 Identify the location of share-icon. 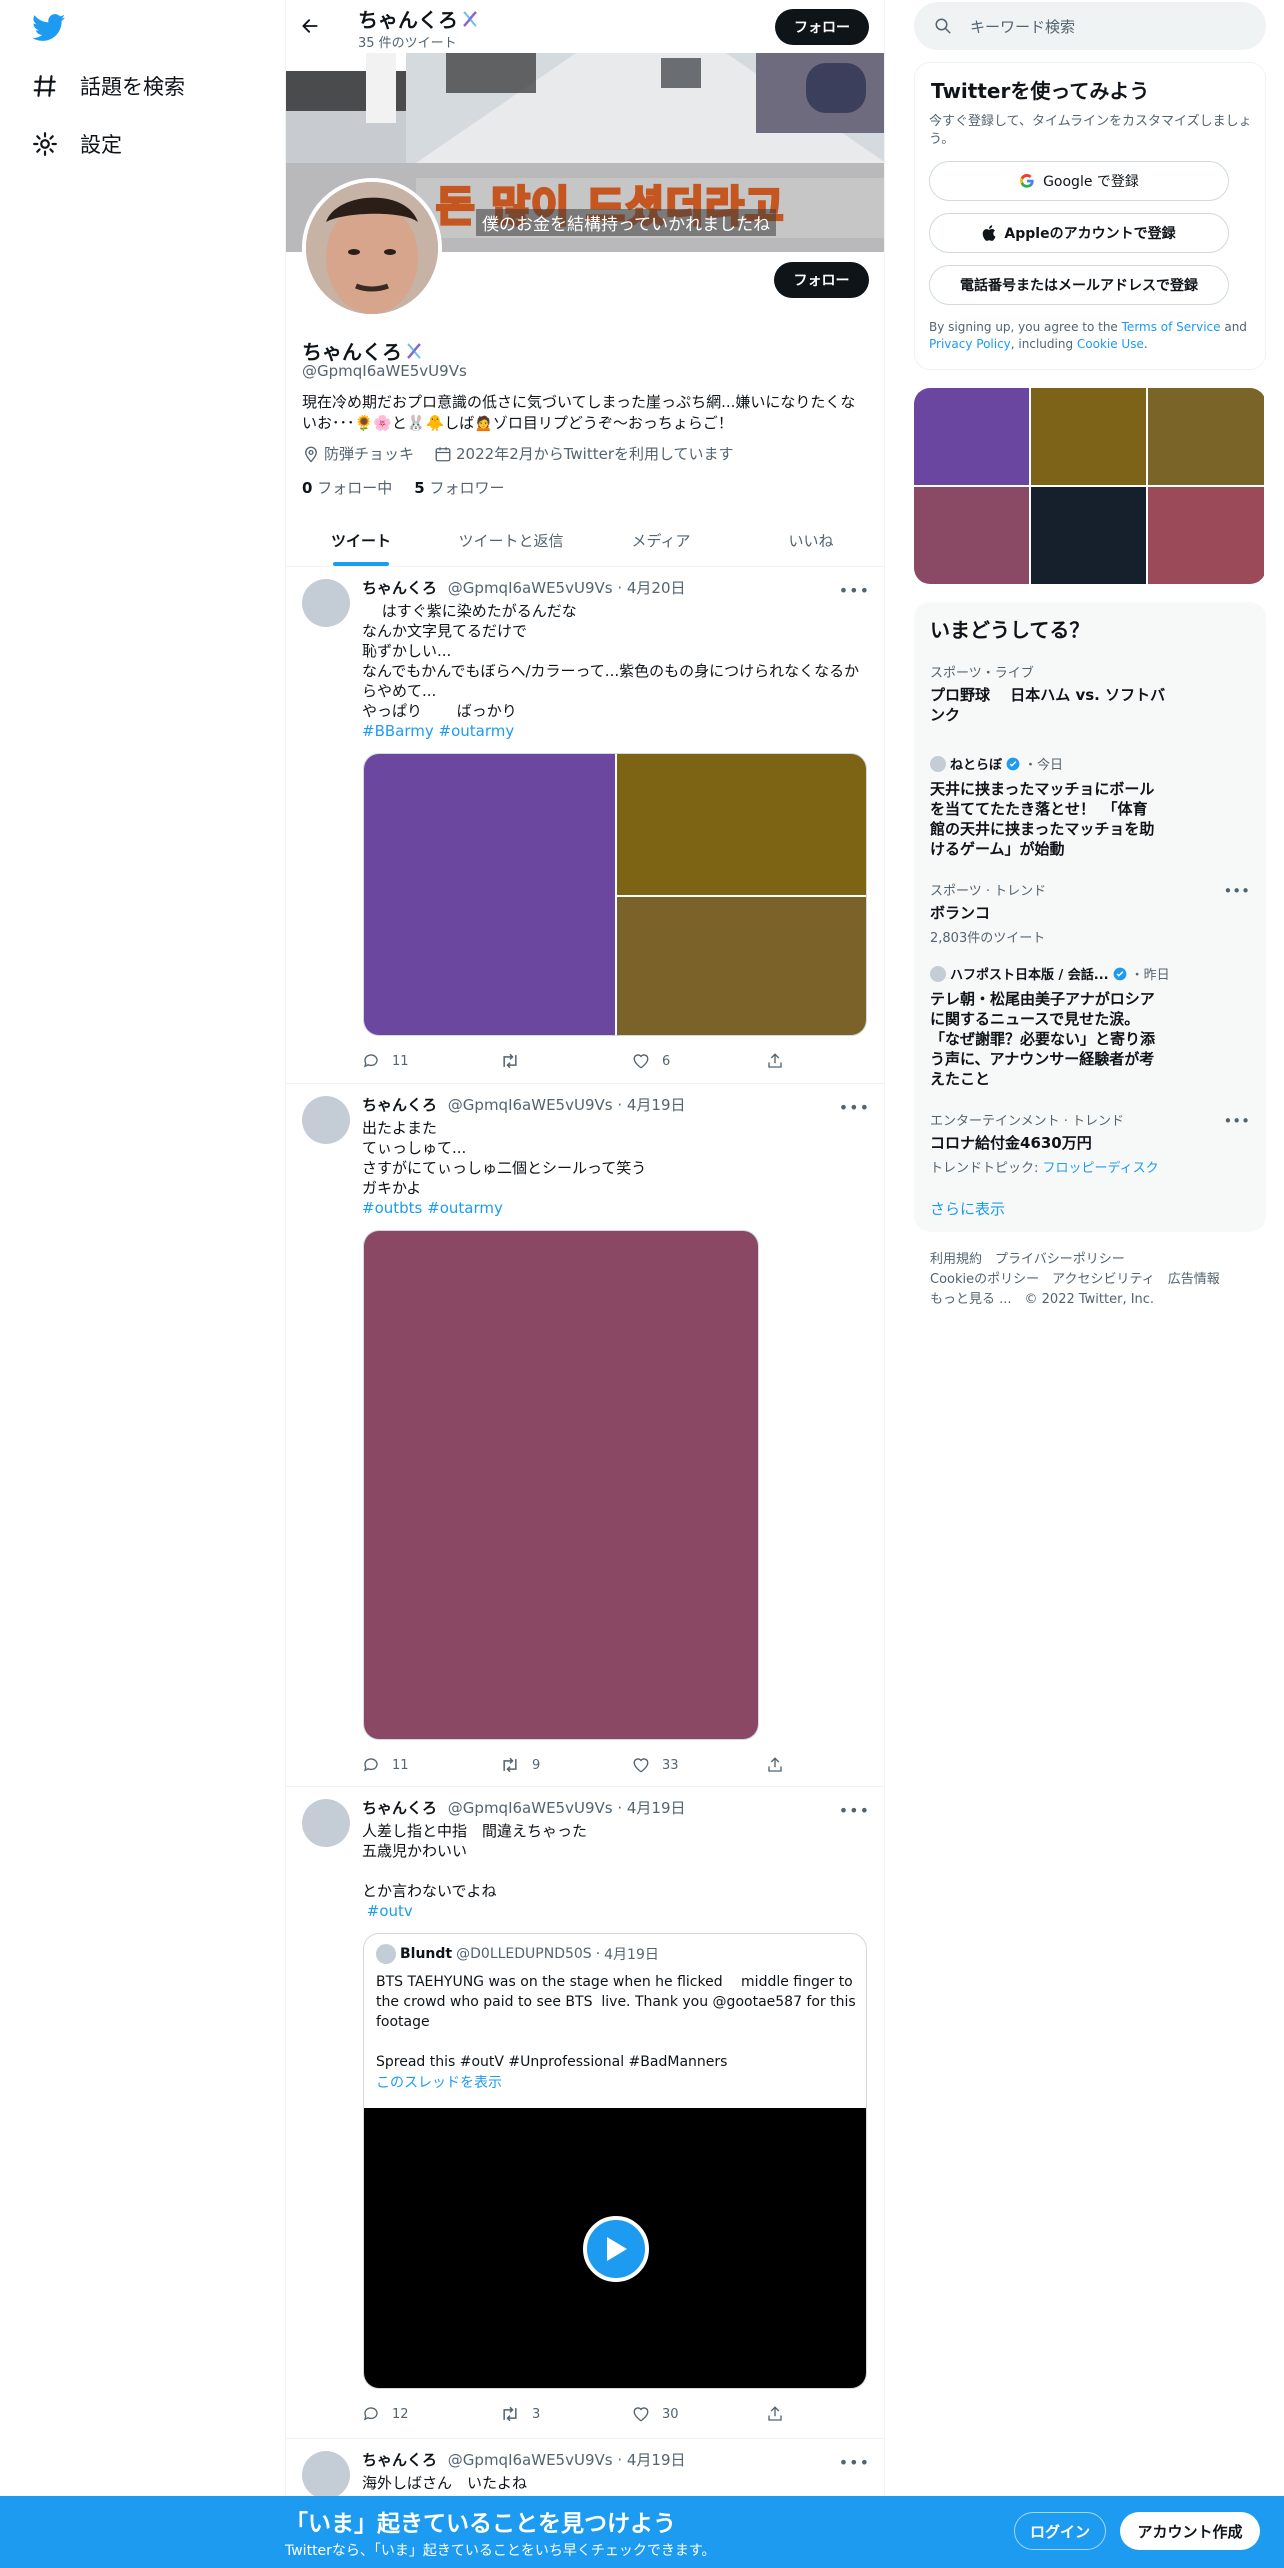
(775, 2414).